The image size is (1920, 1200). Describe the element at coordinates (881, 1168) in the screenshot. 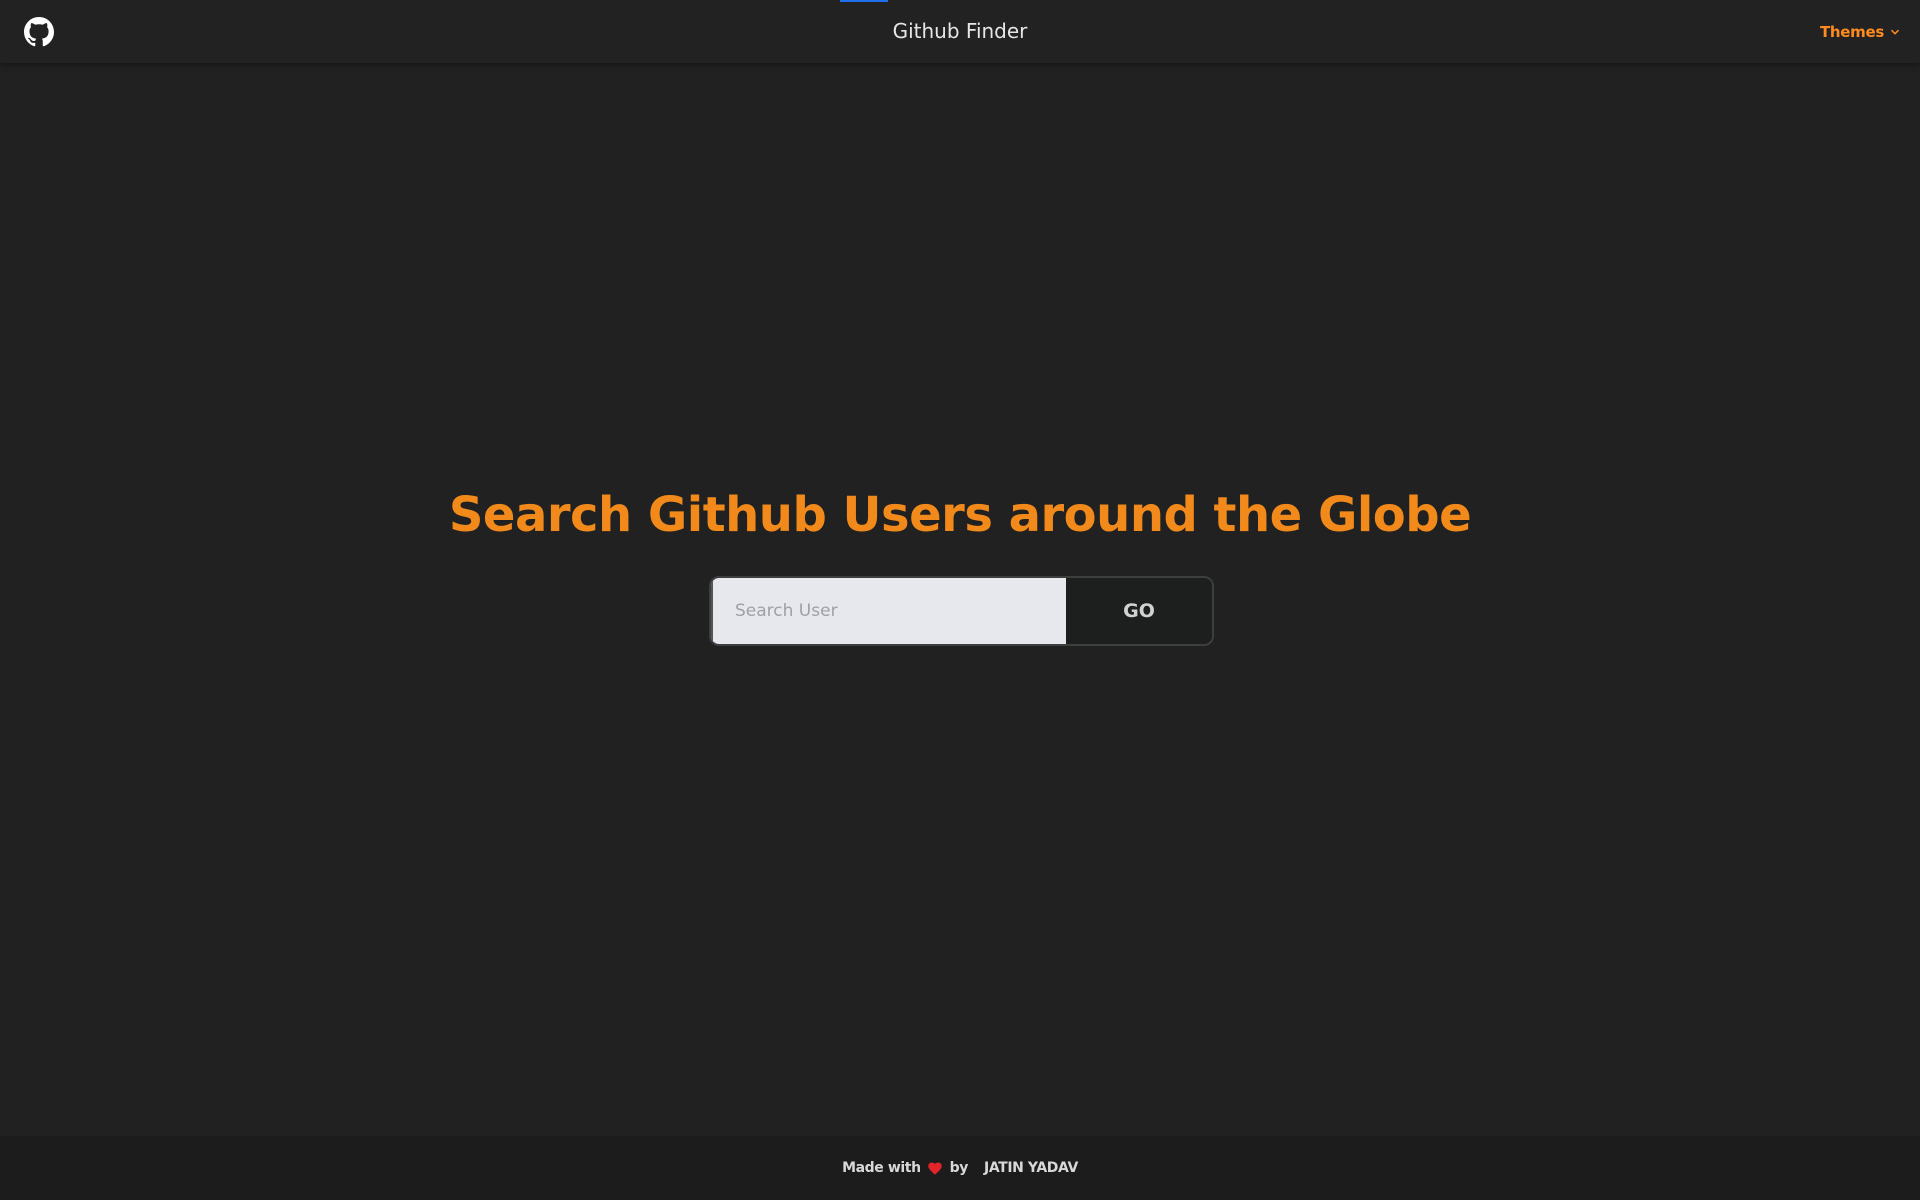

I see `made-with-text: Made with` at that location.